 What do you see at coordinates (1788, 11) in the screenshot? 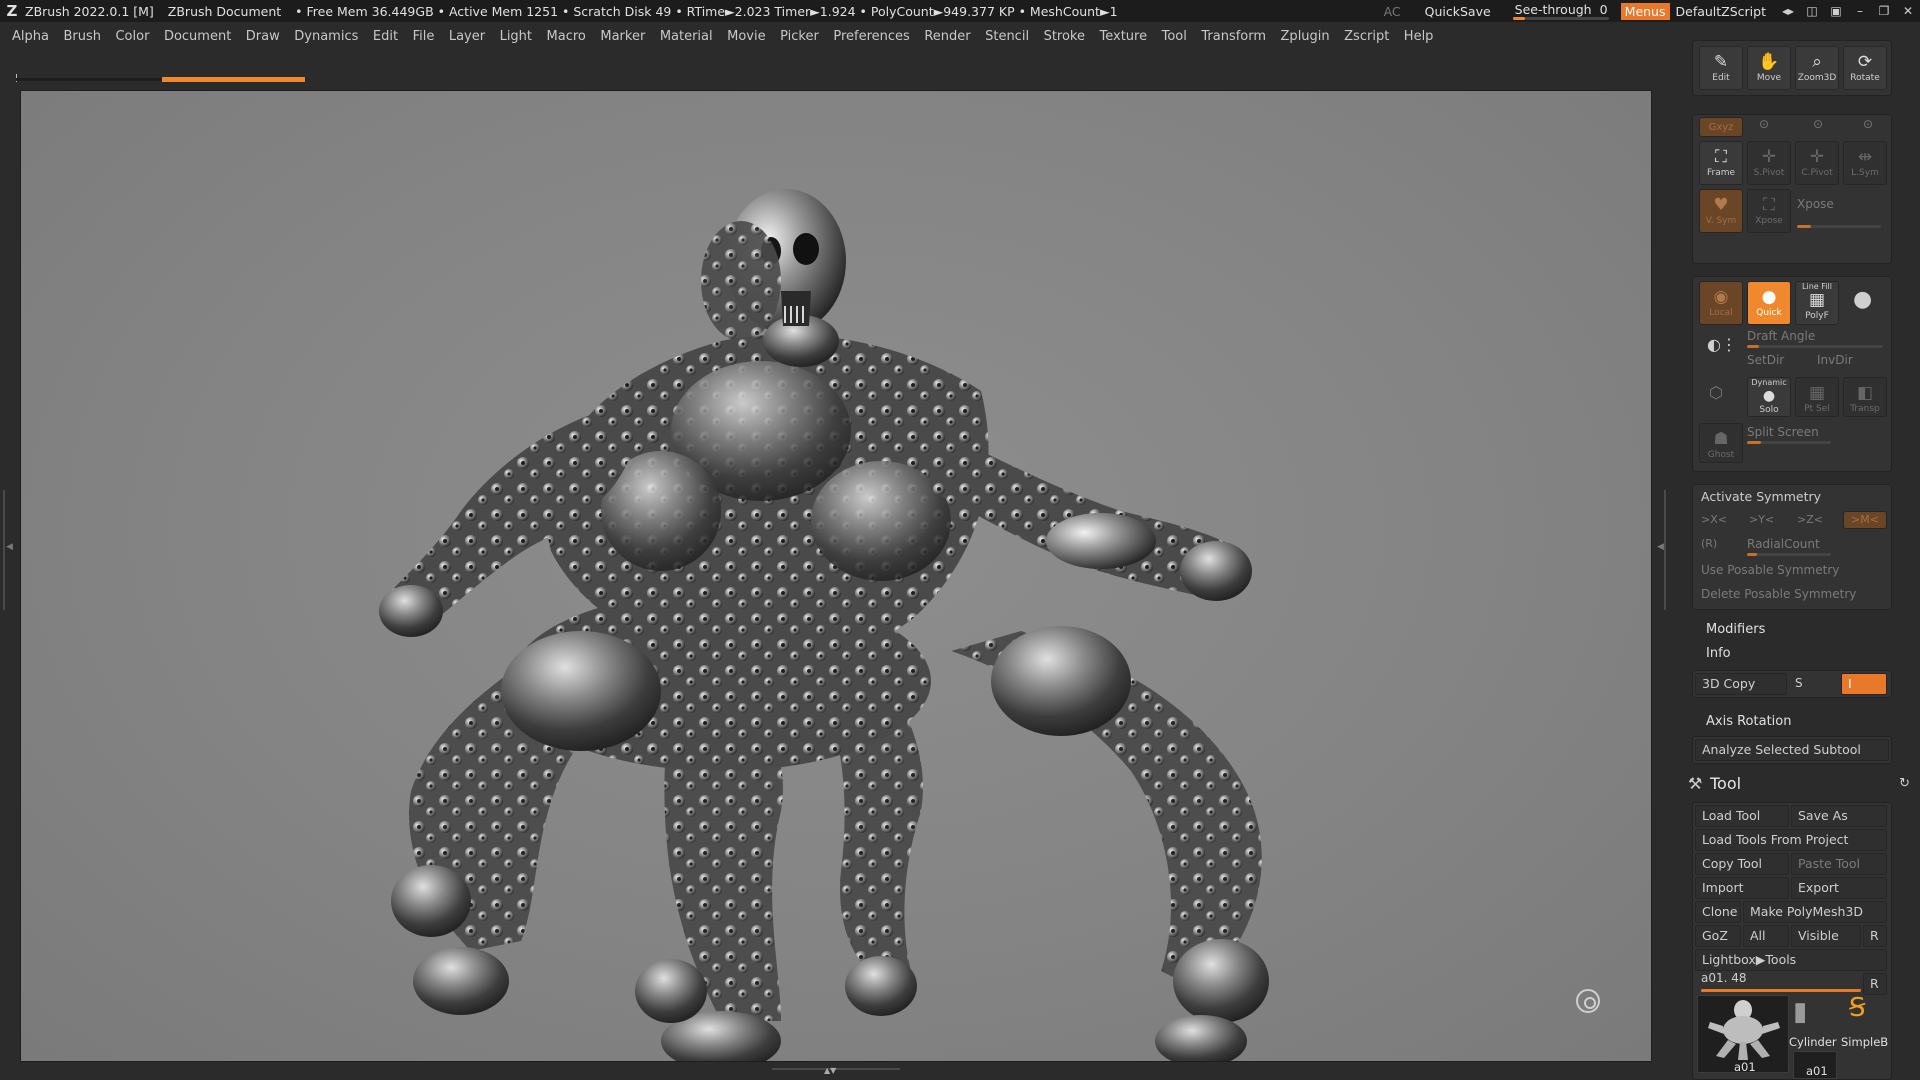
I see `collapse-trays-icon: ◂▸` at bounding box center [1788, 11].